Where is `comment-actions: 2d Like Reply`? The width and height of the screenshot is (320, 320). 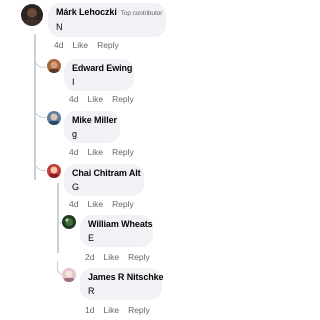 comment-actions: 2d Like Reply is located at coordinates (122, 257).